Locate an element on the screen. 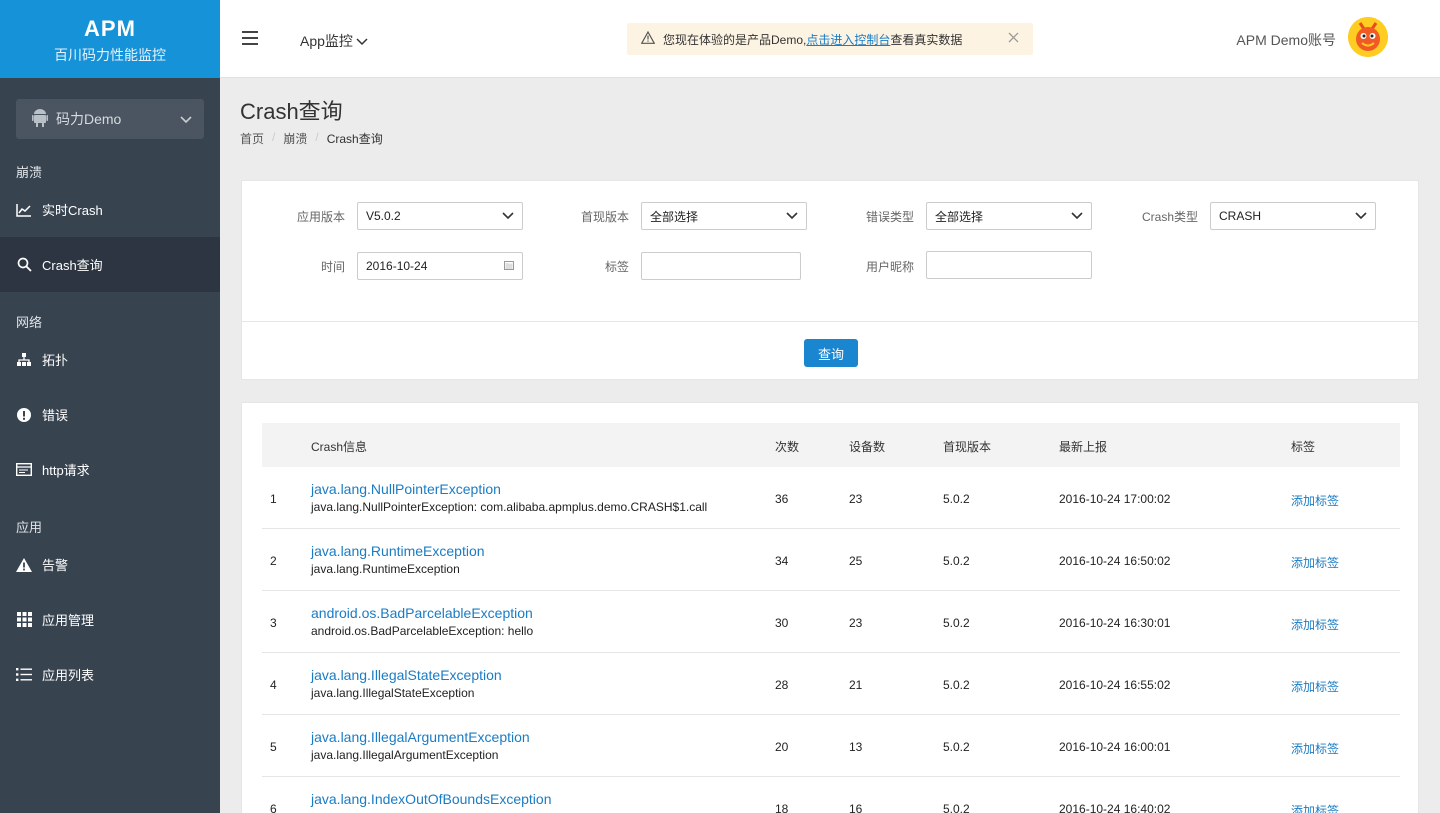 The width and height of the screenshot is (1440, 813). table-header: Crash信息 次数 设备数 首现版本 最新上报 标签 is located at coordinates (831, 445).